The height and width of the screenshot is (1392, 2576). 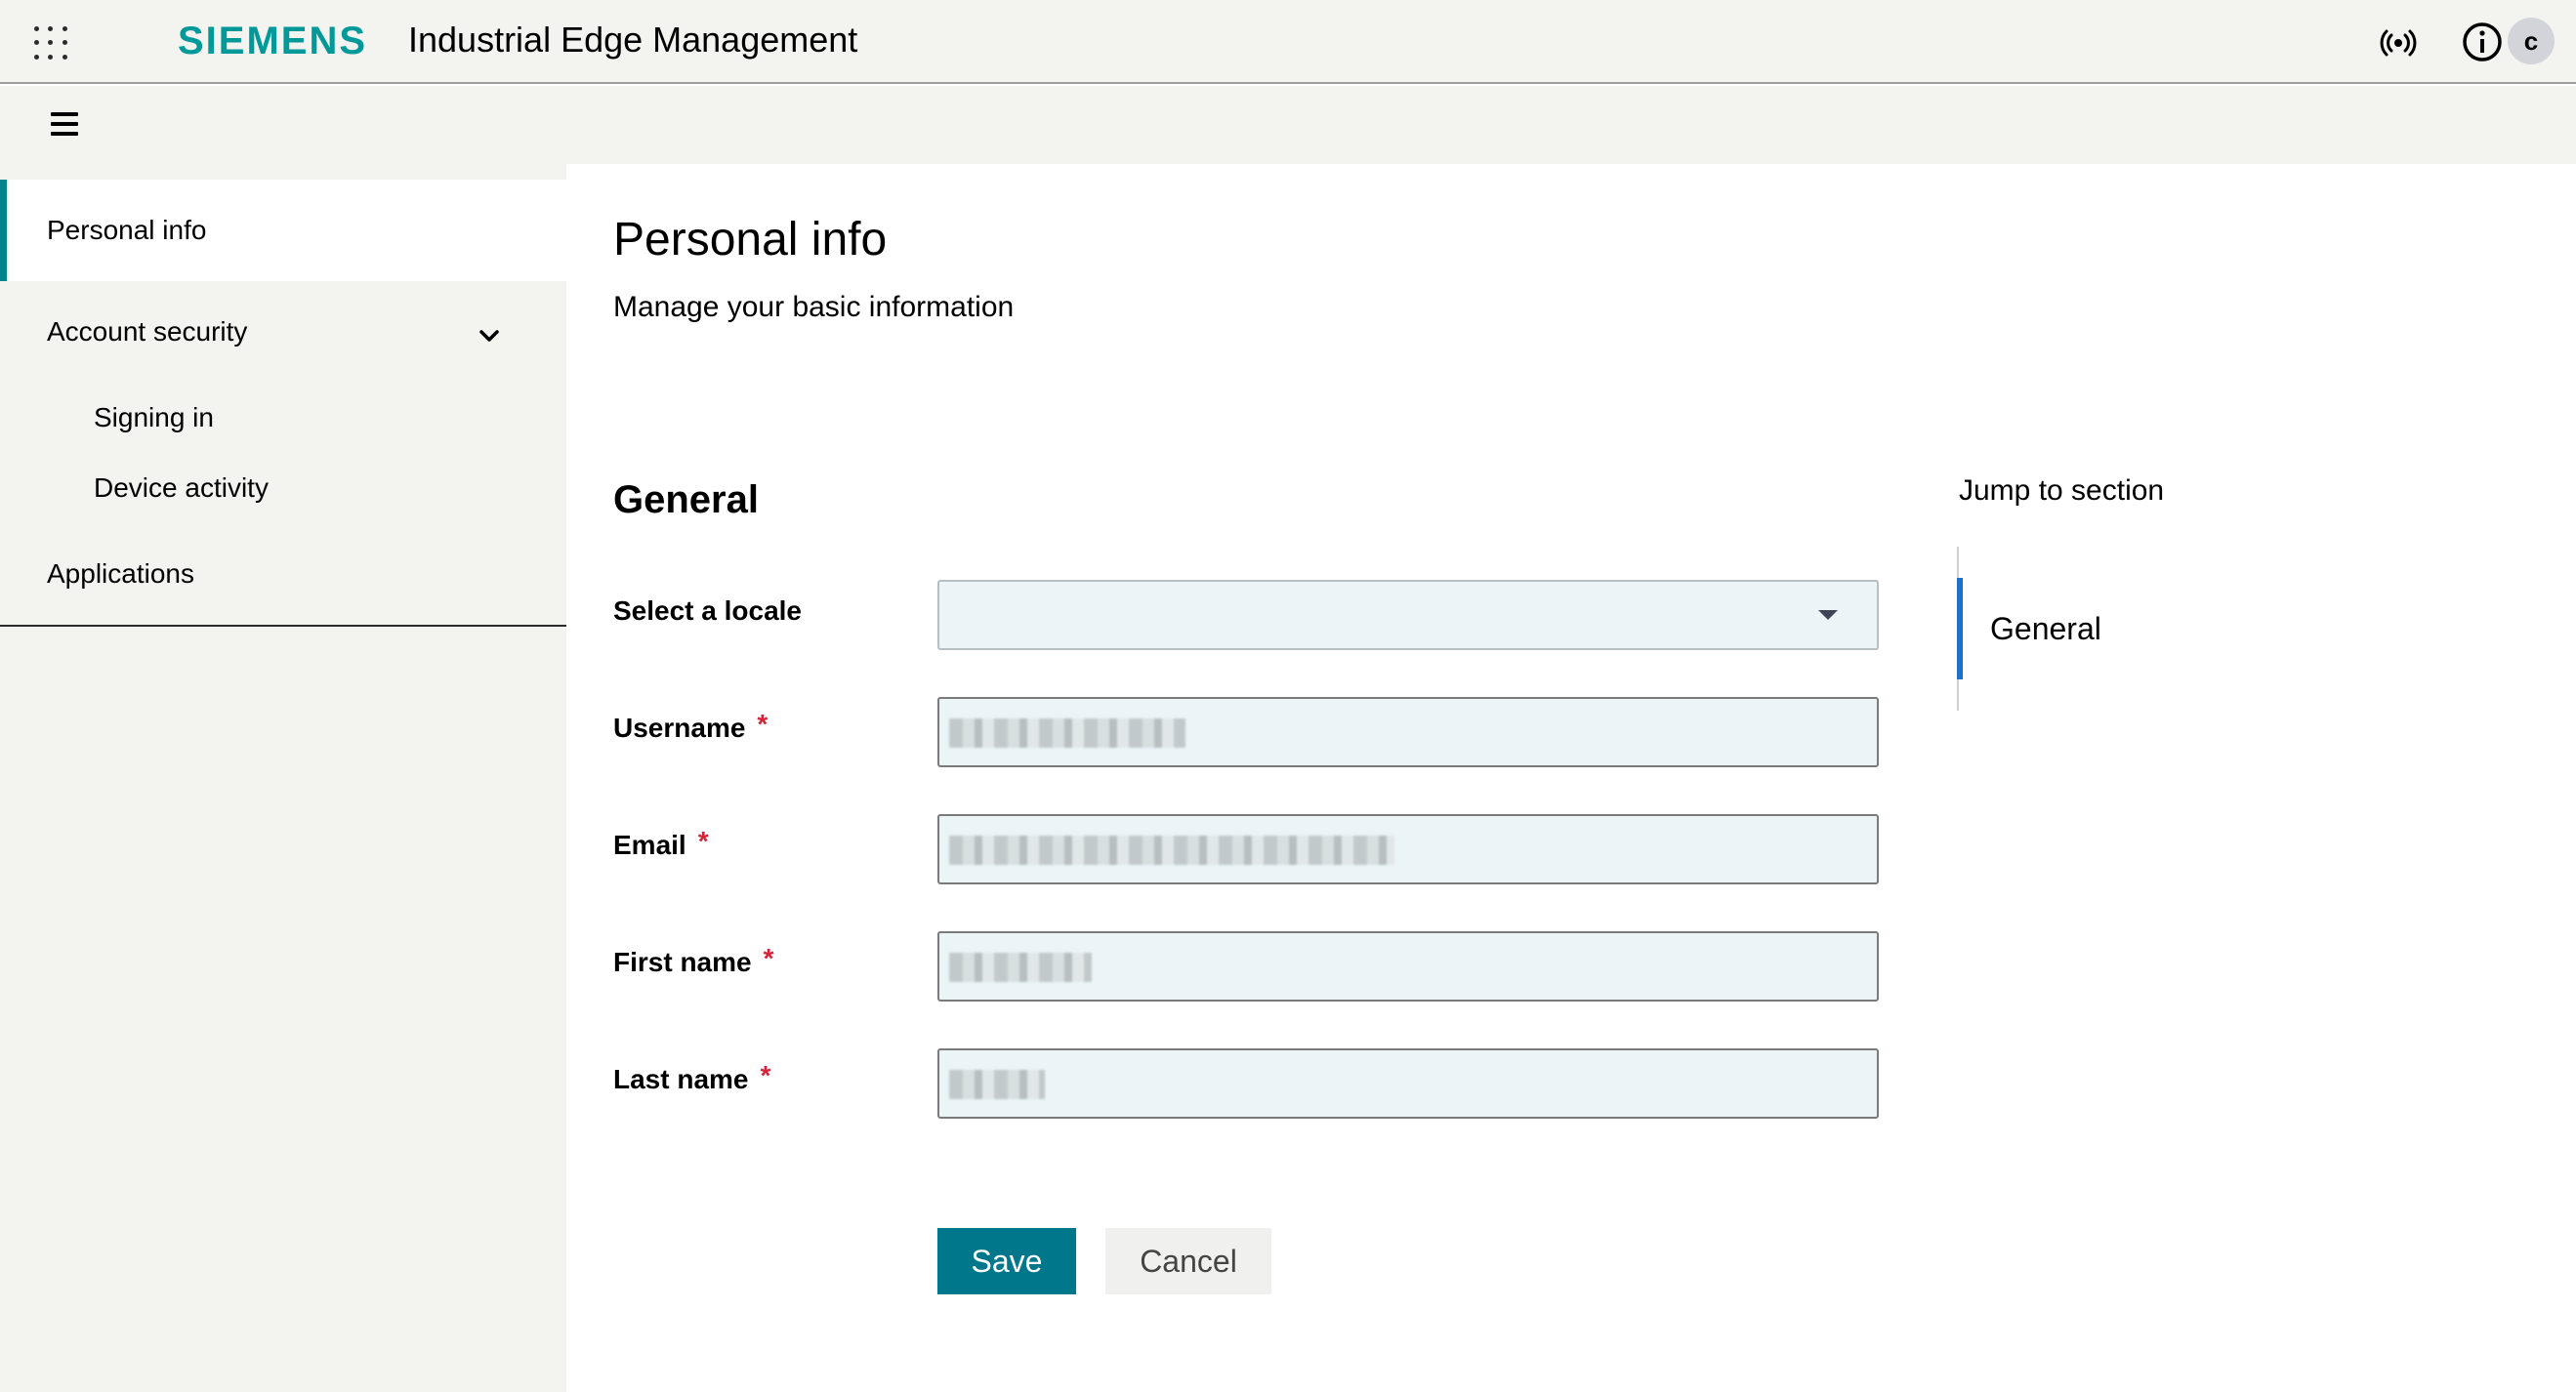 What do you see at coordinates (489, 335) in the screenshot?
I see `chevron-down-icon` at bounding box center [489, 335].